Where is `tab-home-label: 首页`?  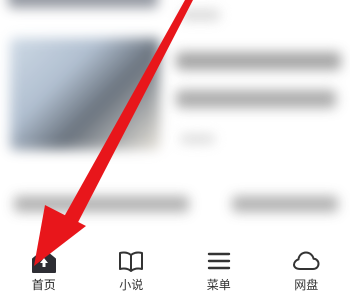
tab-home-label: 首页 is located at coordinates (43, 285).